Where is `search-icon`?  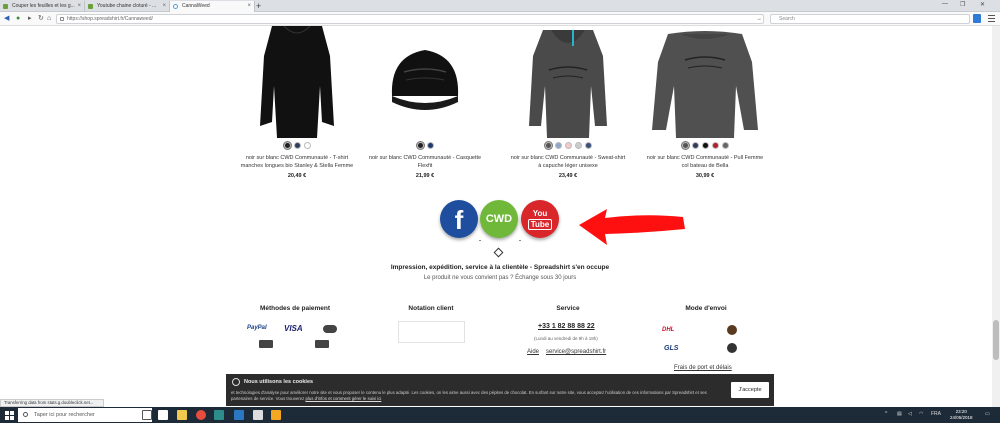 search-icon is located at coordinates (25, 414).